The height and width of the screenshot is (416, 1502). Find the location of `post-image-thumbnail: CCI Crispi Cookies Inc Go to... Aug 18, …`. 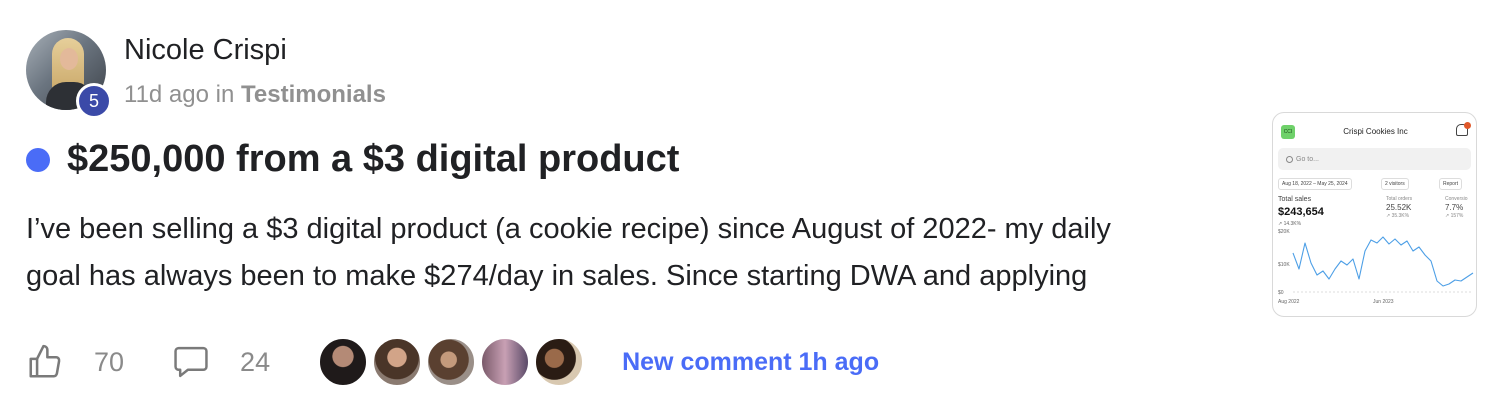

post-image-thumbnail: CCI Crispi Cookies Inc Go to... Aug 18, … is located at coordinates (1374, 214).